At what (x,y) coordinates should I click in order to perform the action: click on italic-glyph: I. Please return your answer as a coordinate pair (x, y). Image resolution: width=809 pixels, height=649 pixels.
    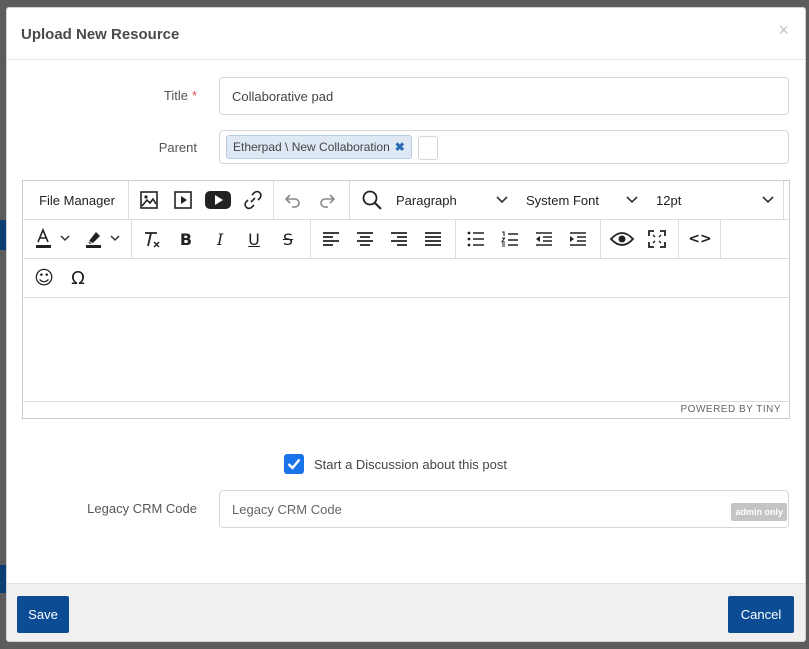
    Looking at the image, I should click on (220, 239).